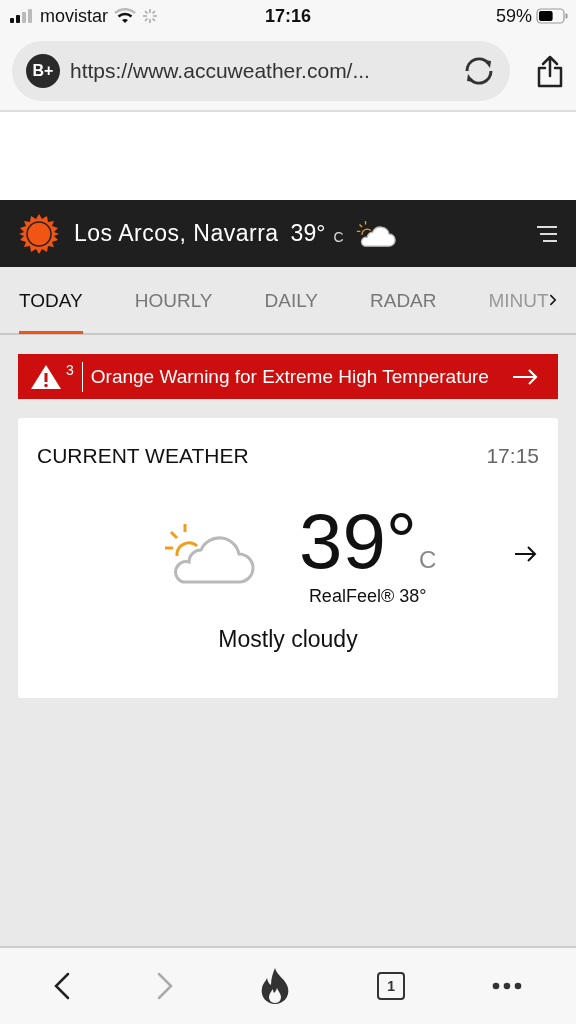 Image resolution: width=576 pixels, height=1024 pixels. I want to click on browser-badge: B+, so click(43, 71).